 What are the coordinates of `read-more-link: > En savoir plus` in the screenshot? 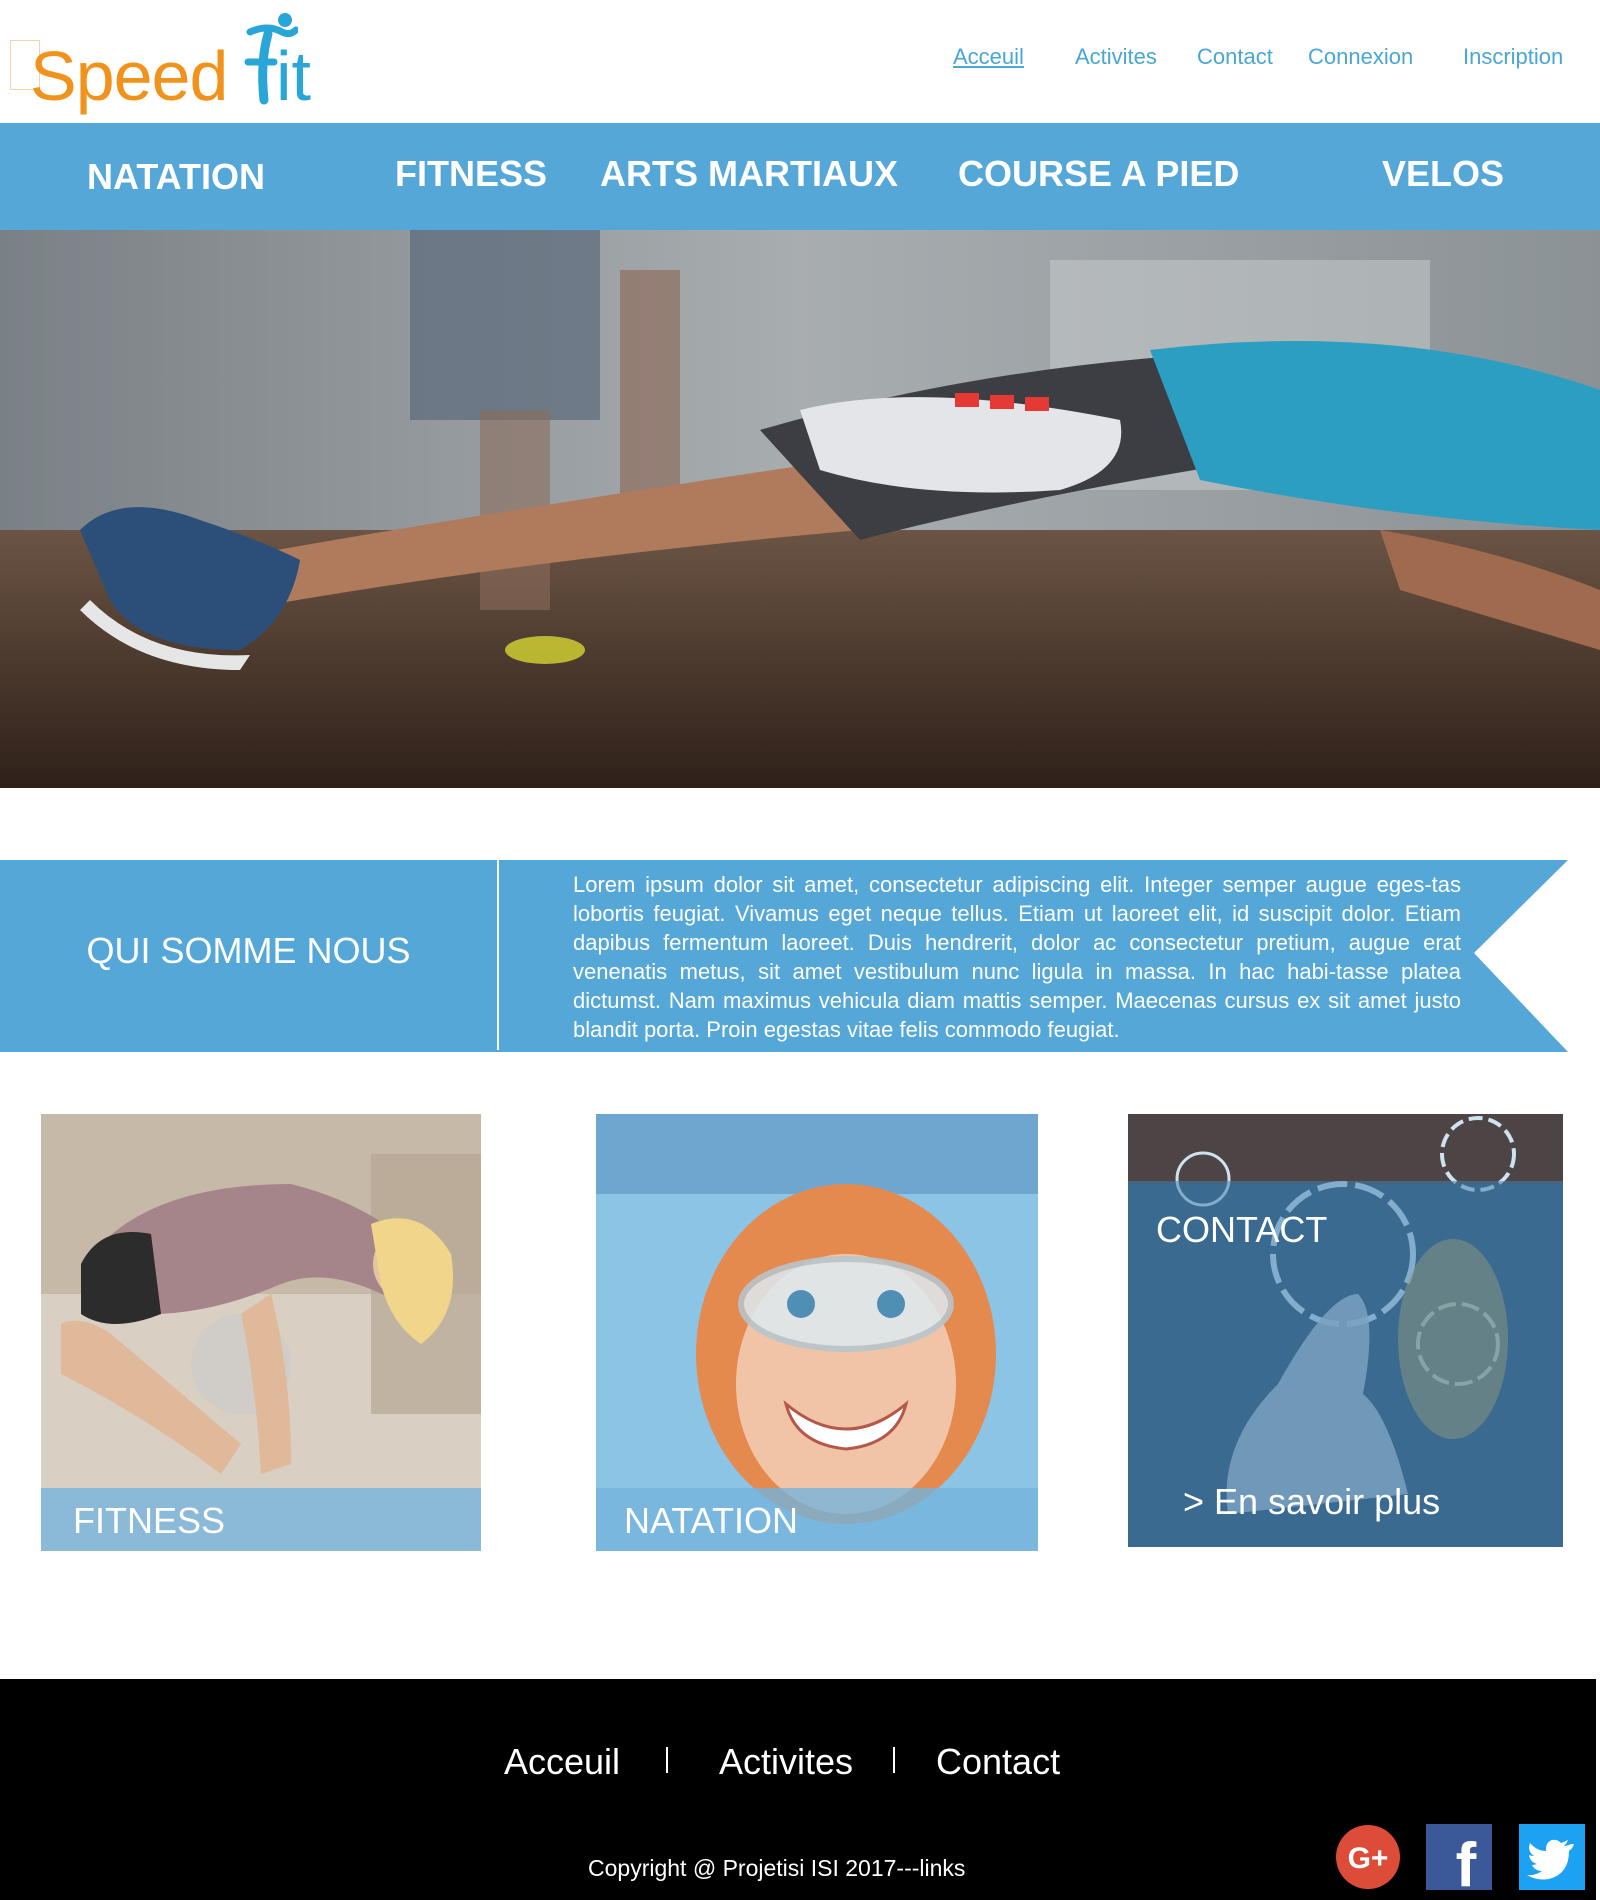 It's located at (1311, 1502).